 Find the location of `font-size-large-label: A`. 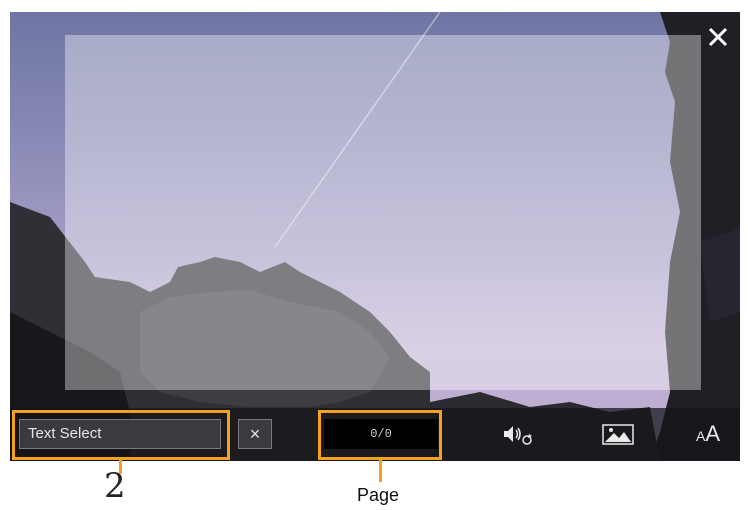

font-size-large-label: A is located at coordinates (713, 433).